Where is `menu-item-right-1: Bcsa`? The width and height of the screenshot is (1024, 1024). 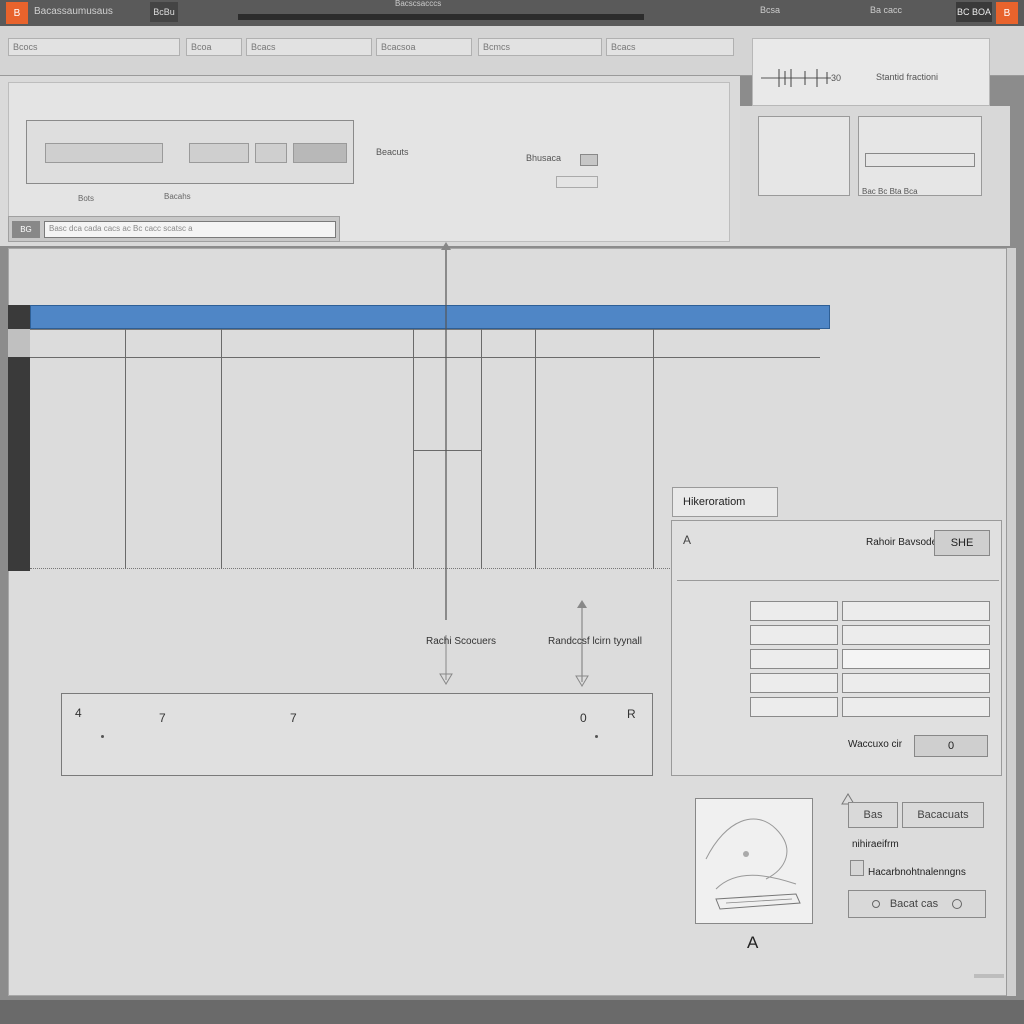
menu-item-right-1: Bcsa is located at coordinates (770, 10).